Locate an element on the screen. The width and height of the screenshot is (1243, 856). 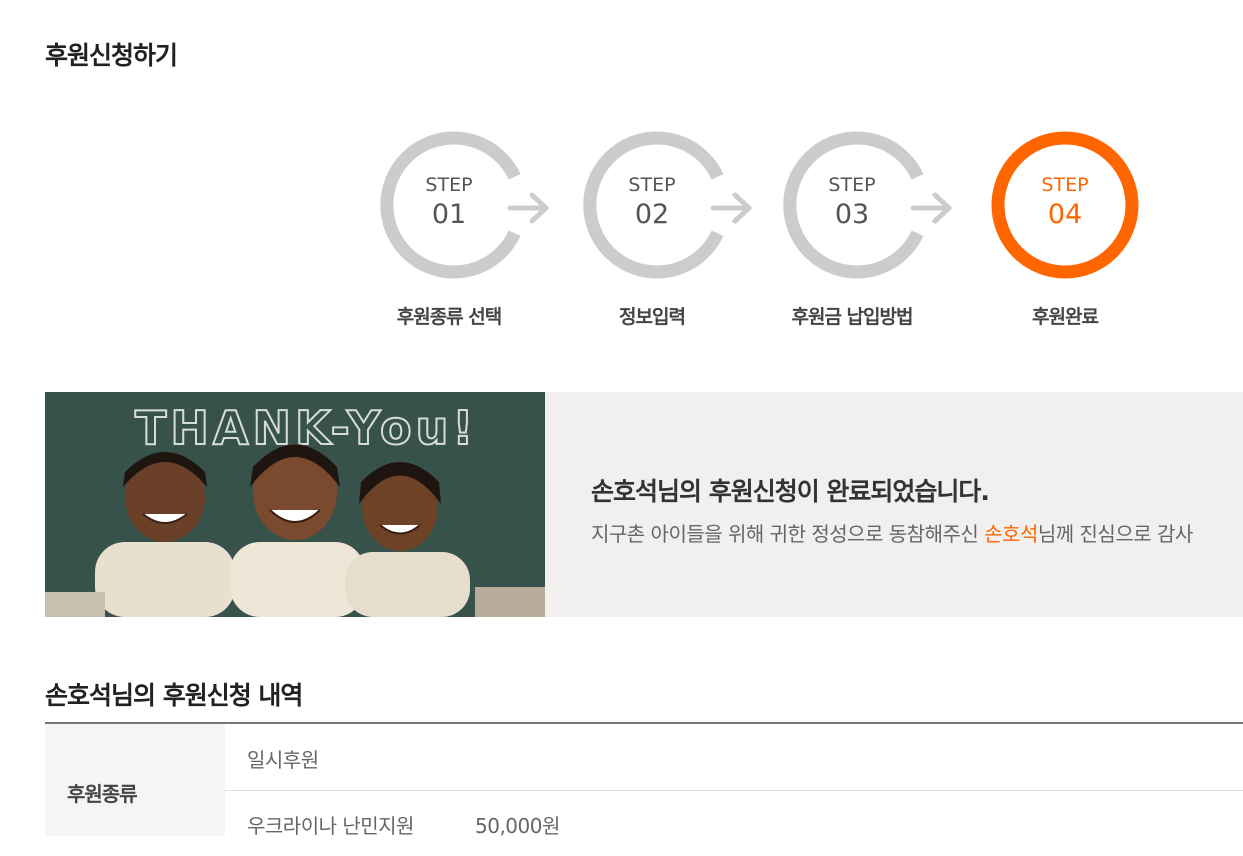
step-01: STEP 01 후원종류 선택 is located at coordinates (461, 229).